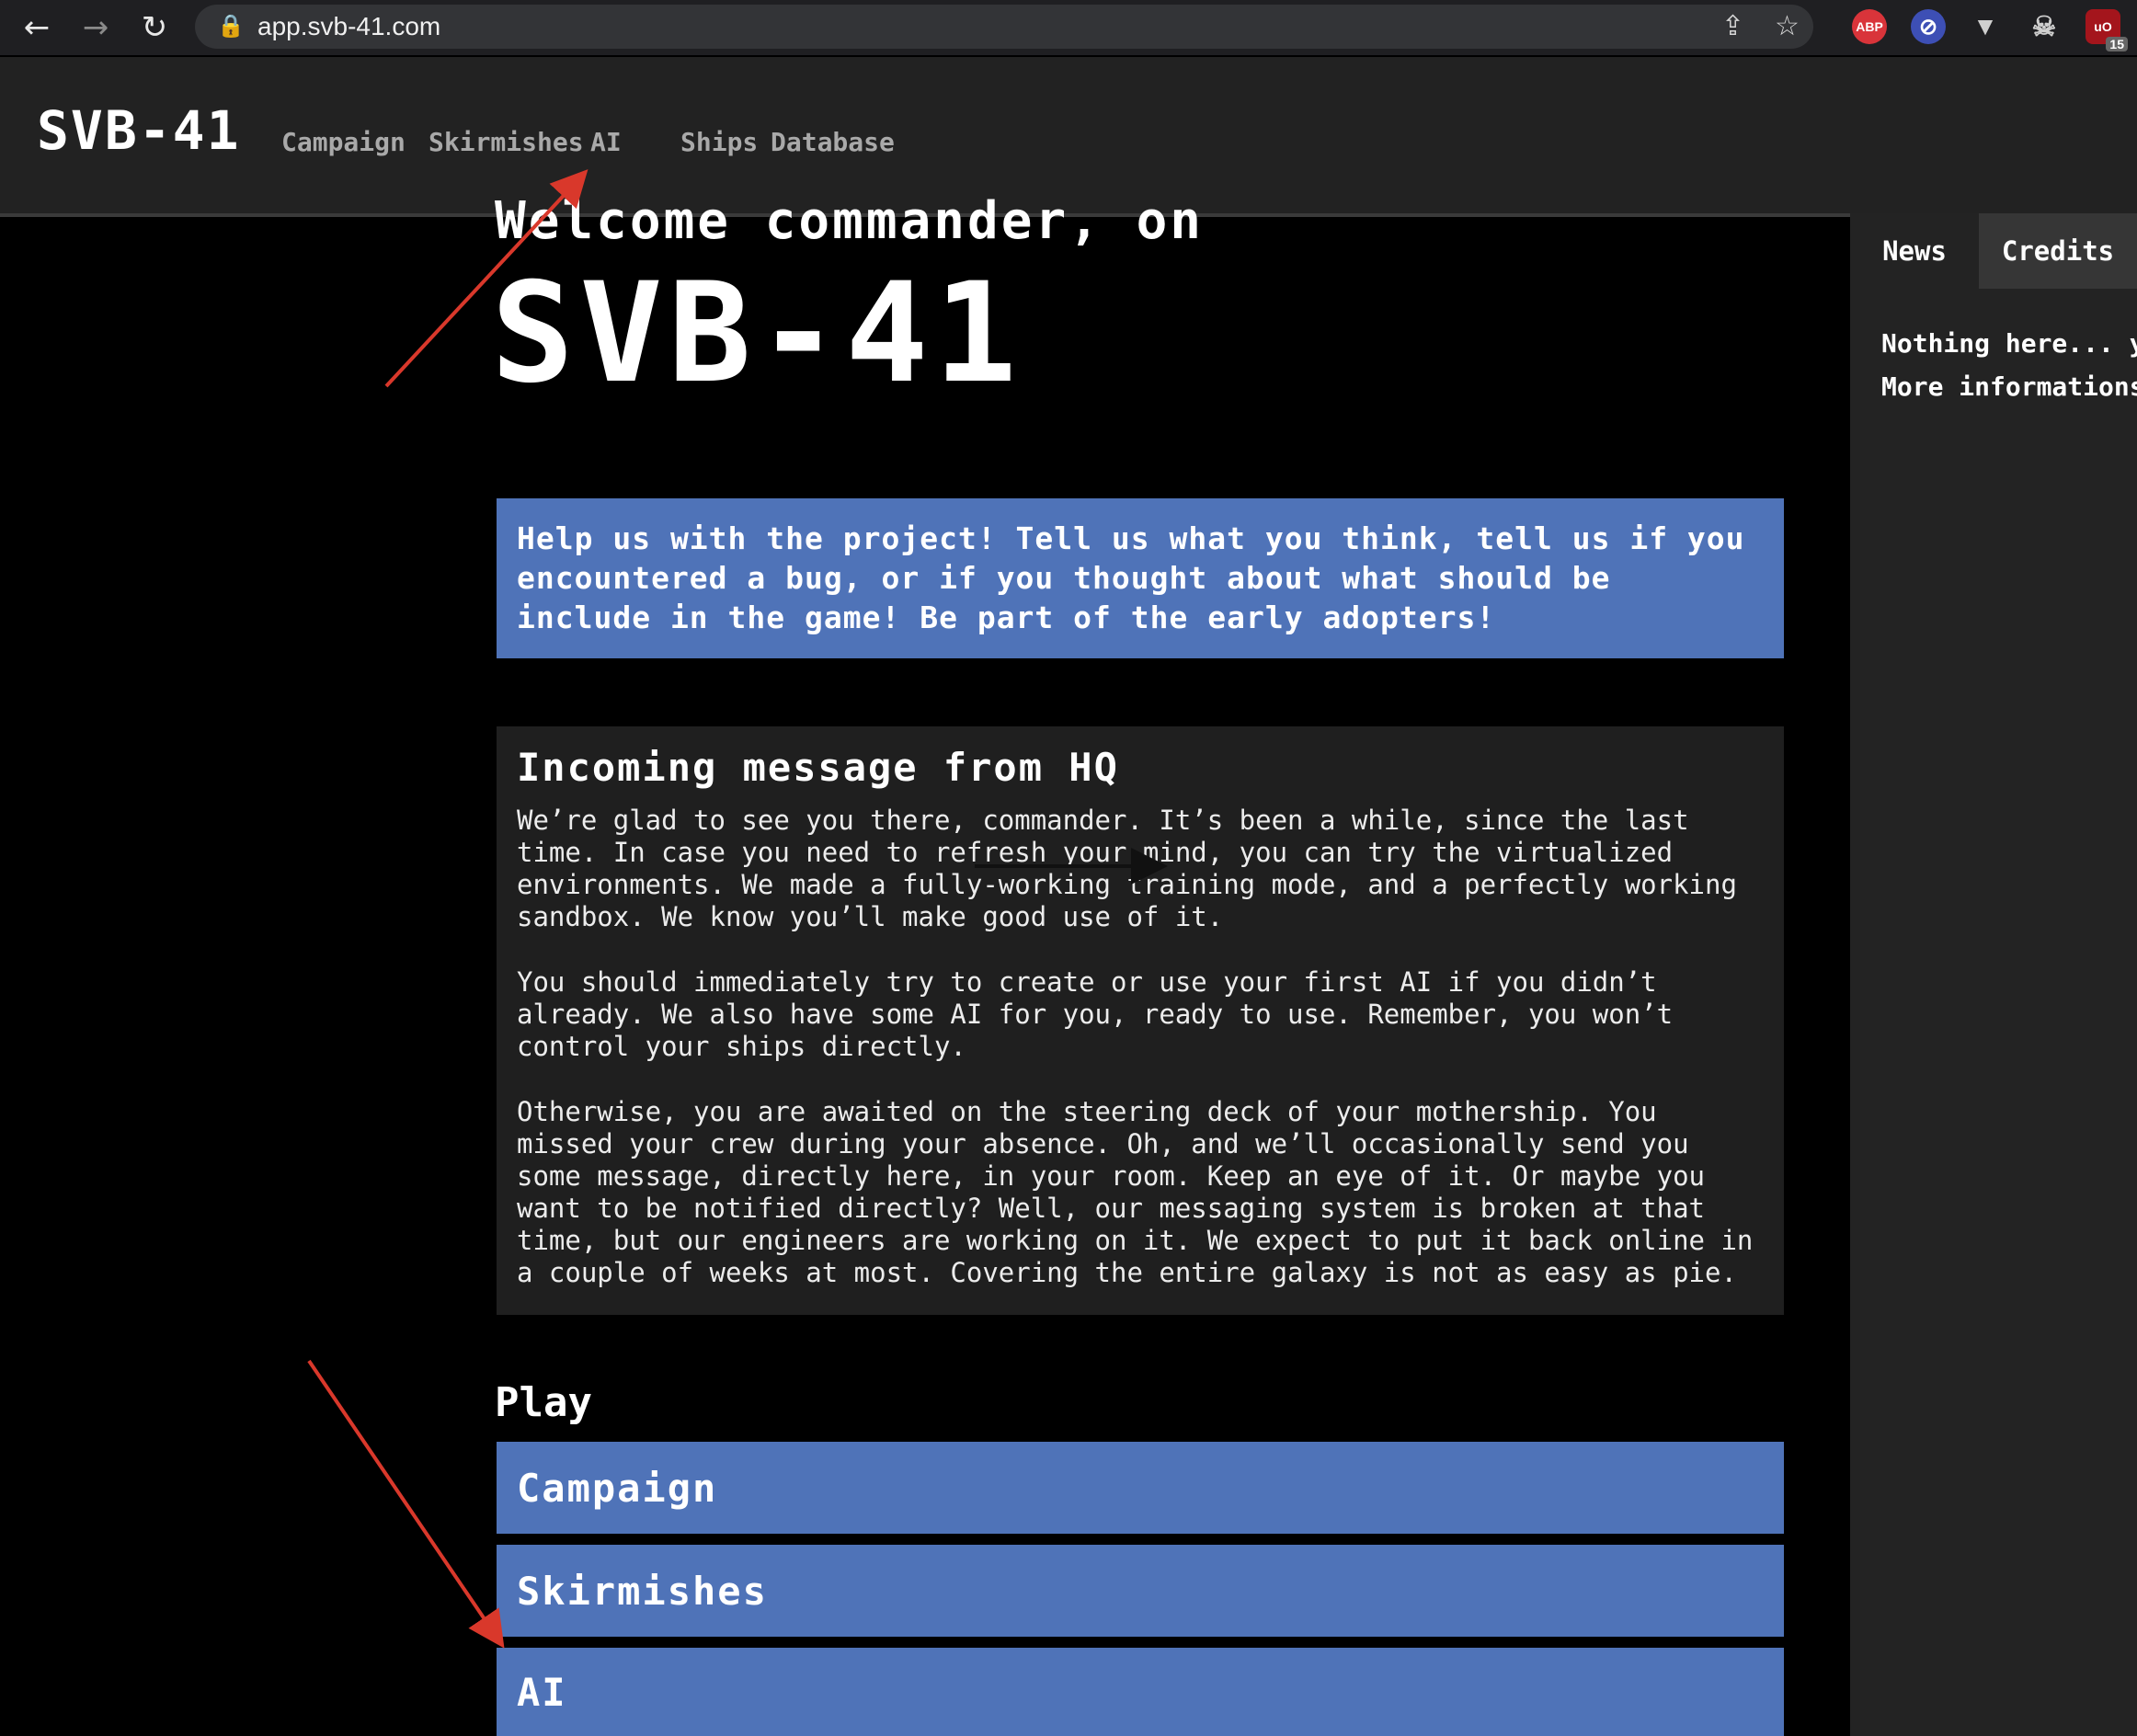 The height and width of the screenshot is (1736, 2137). What do you see at coordinates (1985, 26) in the screenshot?
I see `vue-devtools-icon: ▼` at bounding box center [1985, 26].